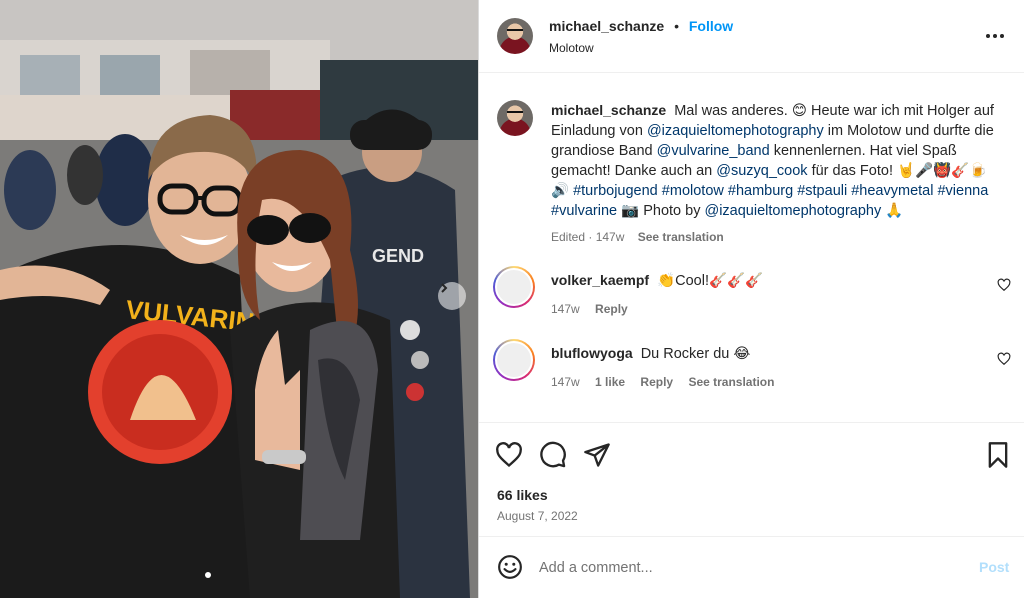 Image resolution: width=1024 pixels, height=598 pixels. What do you see at coordinates (892, 191) in the screenshot?
I see `hashtag-link: #heavymetal` at bounding box center [892, 191].